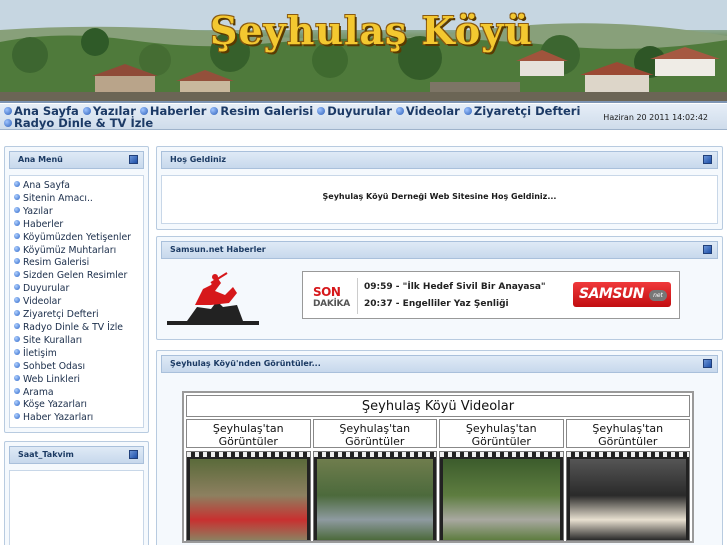 The height and width of the screenshot is (545, 727). I want to click on menu-item: Köyümüz Muhtarları, so click(78, 251).